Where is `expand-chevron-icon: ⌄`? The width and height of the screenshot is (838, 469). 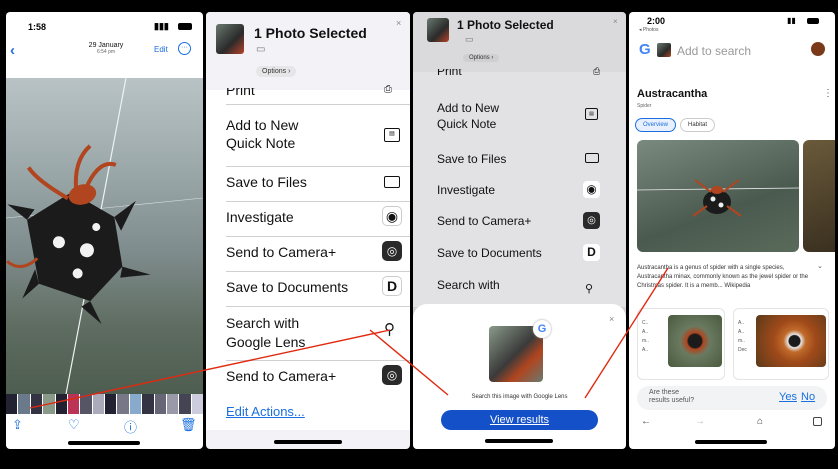 expand-chevron-icon: ⌄ is located at coordinates (820, 266).